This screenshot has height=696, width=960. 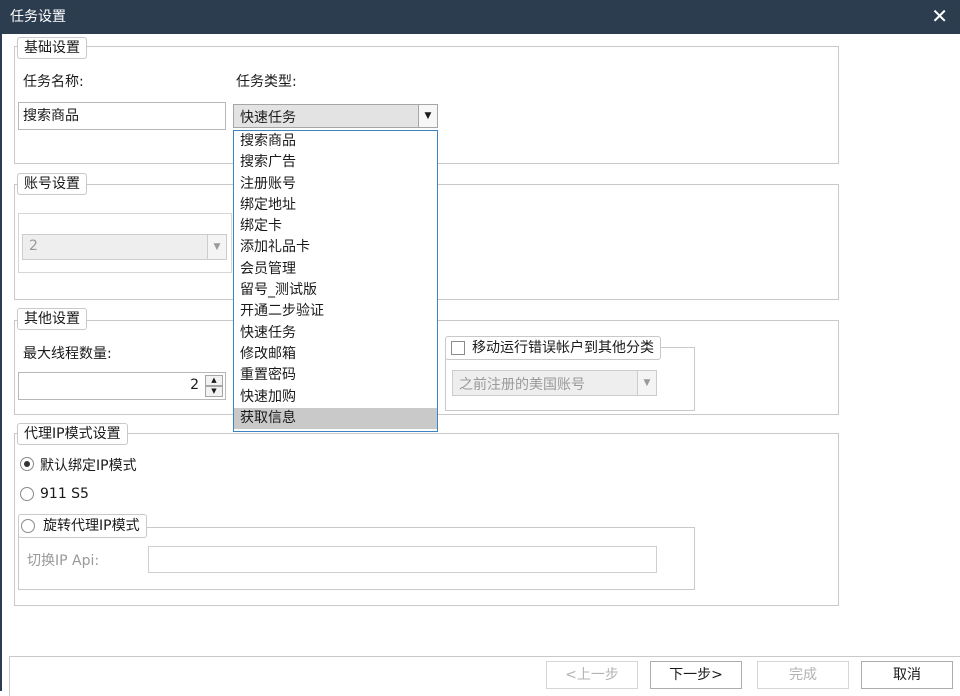 I want to click on task-type-option-highlighted: 获取信息, so click(x=335, y=418).